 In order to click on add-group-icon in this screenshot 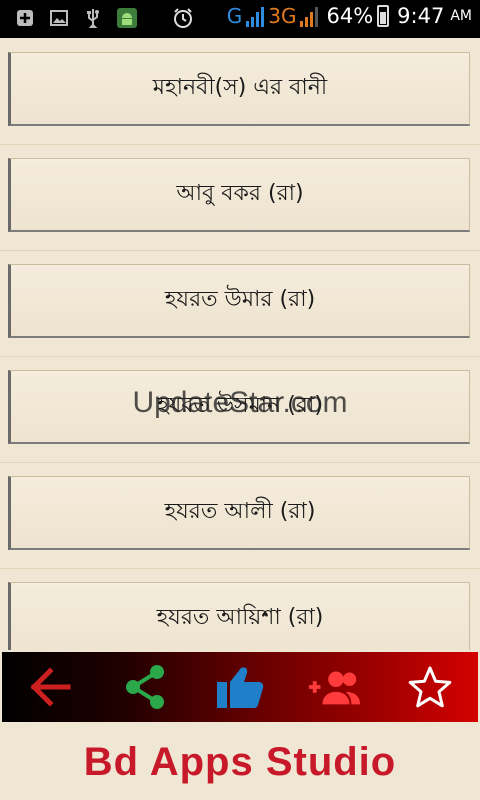, I will do `click(335, 688)`.